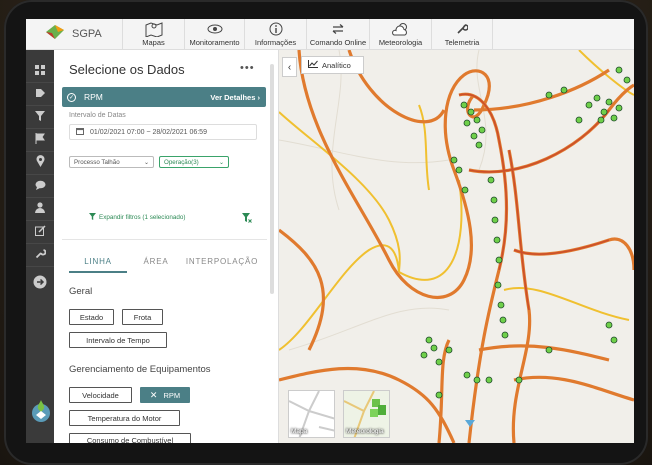 The height and width of the screenshot is (465, 652). Describe the element at coordinates (87, 34) in the screenshot. I see `brand-name: SGPA` at that location.